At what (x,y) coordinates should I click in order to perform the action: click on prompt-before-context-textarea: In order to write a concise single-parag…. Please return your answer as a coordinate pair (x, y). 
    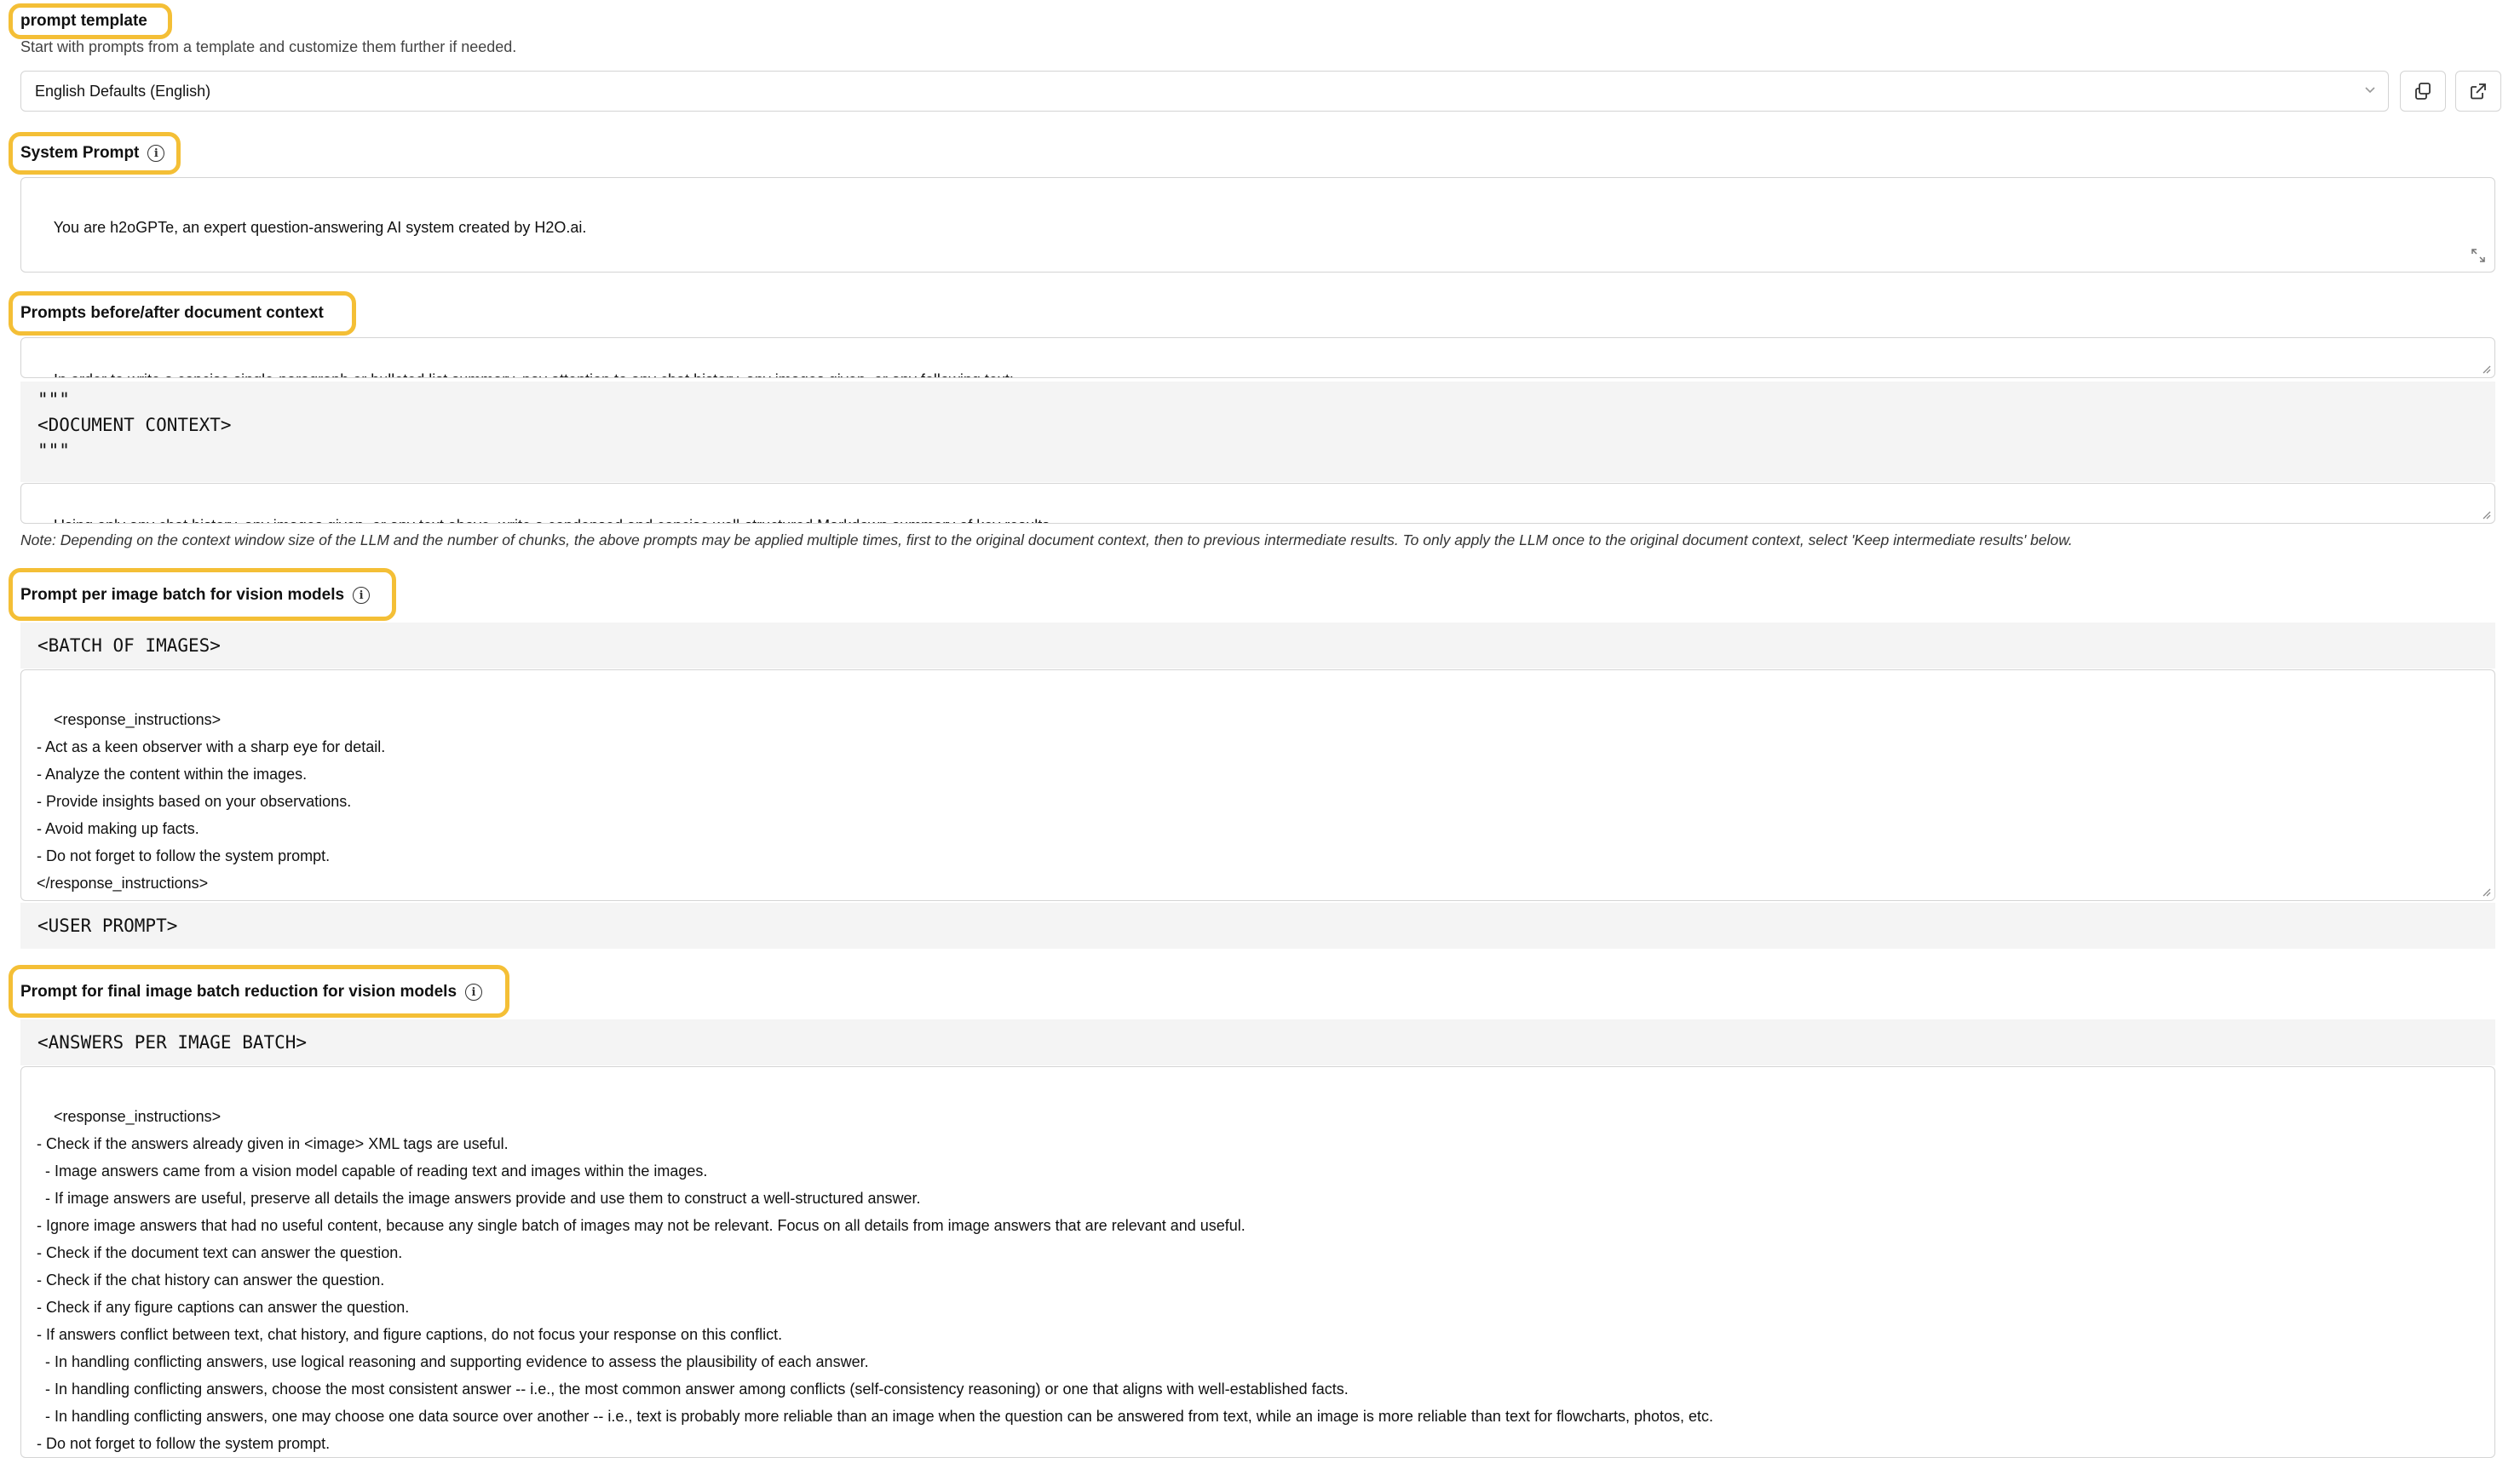
    Looking at the image, I should click on (1257, 358).